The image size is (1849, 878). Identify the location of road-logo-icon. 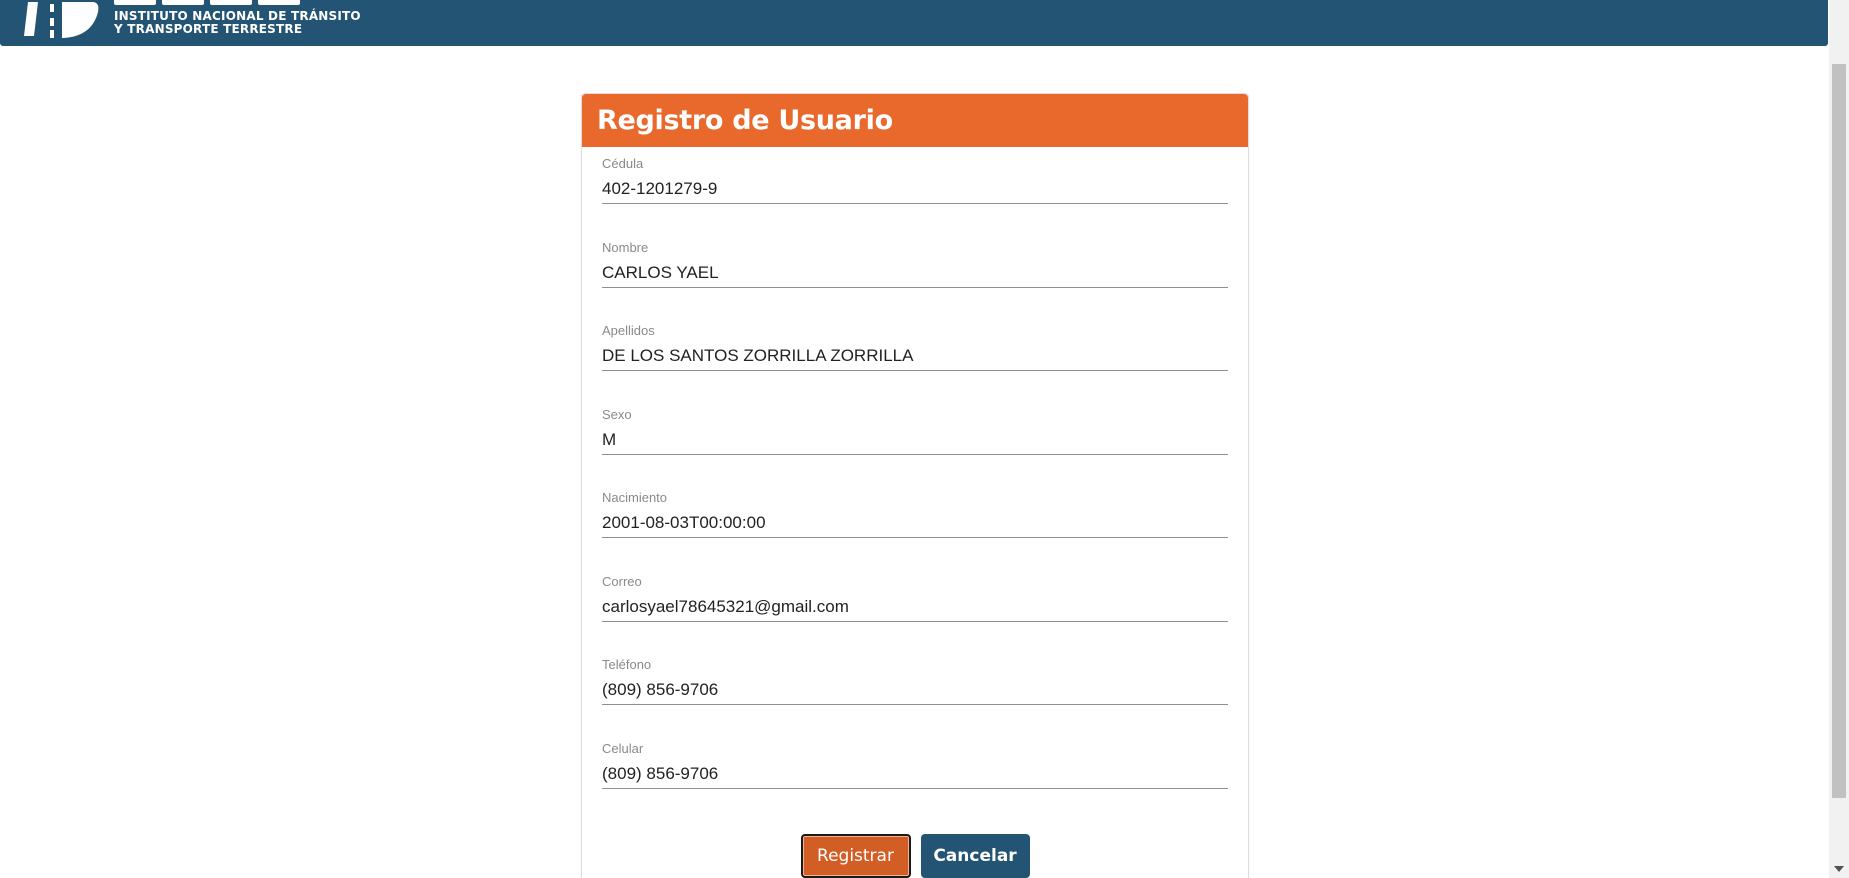
(61, 21).